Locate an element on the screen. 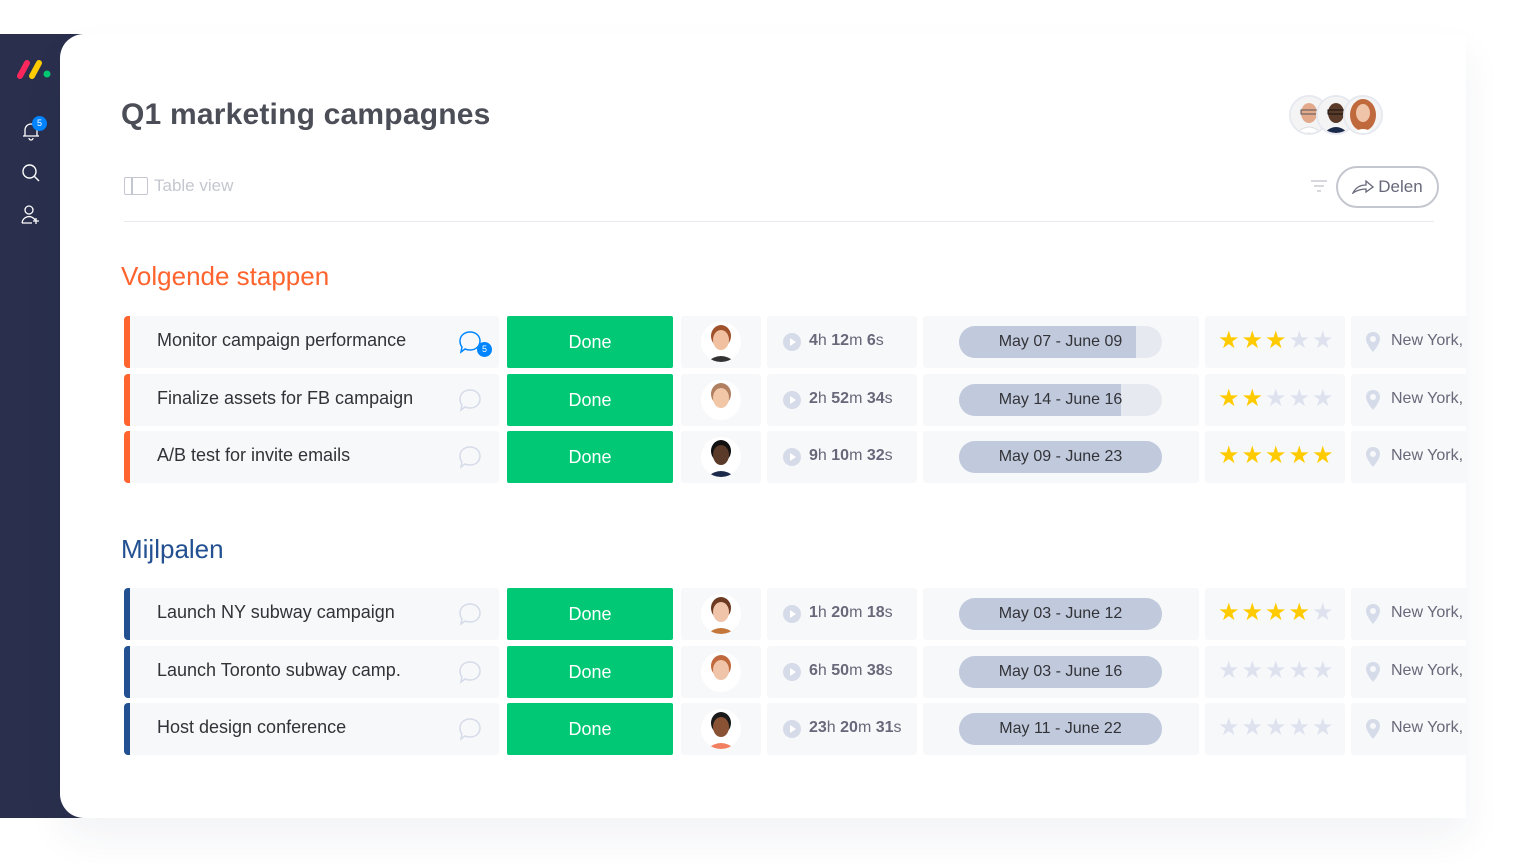  member-avatar is located at coordinates (1363, 115).